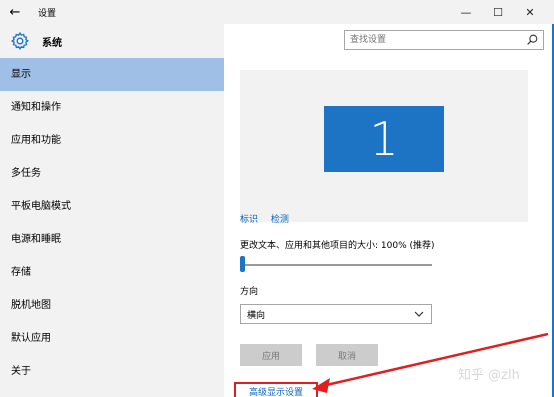 The height and width of the screenshot is (397, 554). Describe the element at coordinates (276, 389) in the screenshot. I see `advanced-display-settings-link: 高级显示设置` at that location.